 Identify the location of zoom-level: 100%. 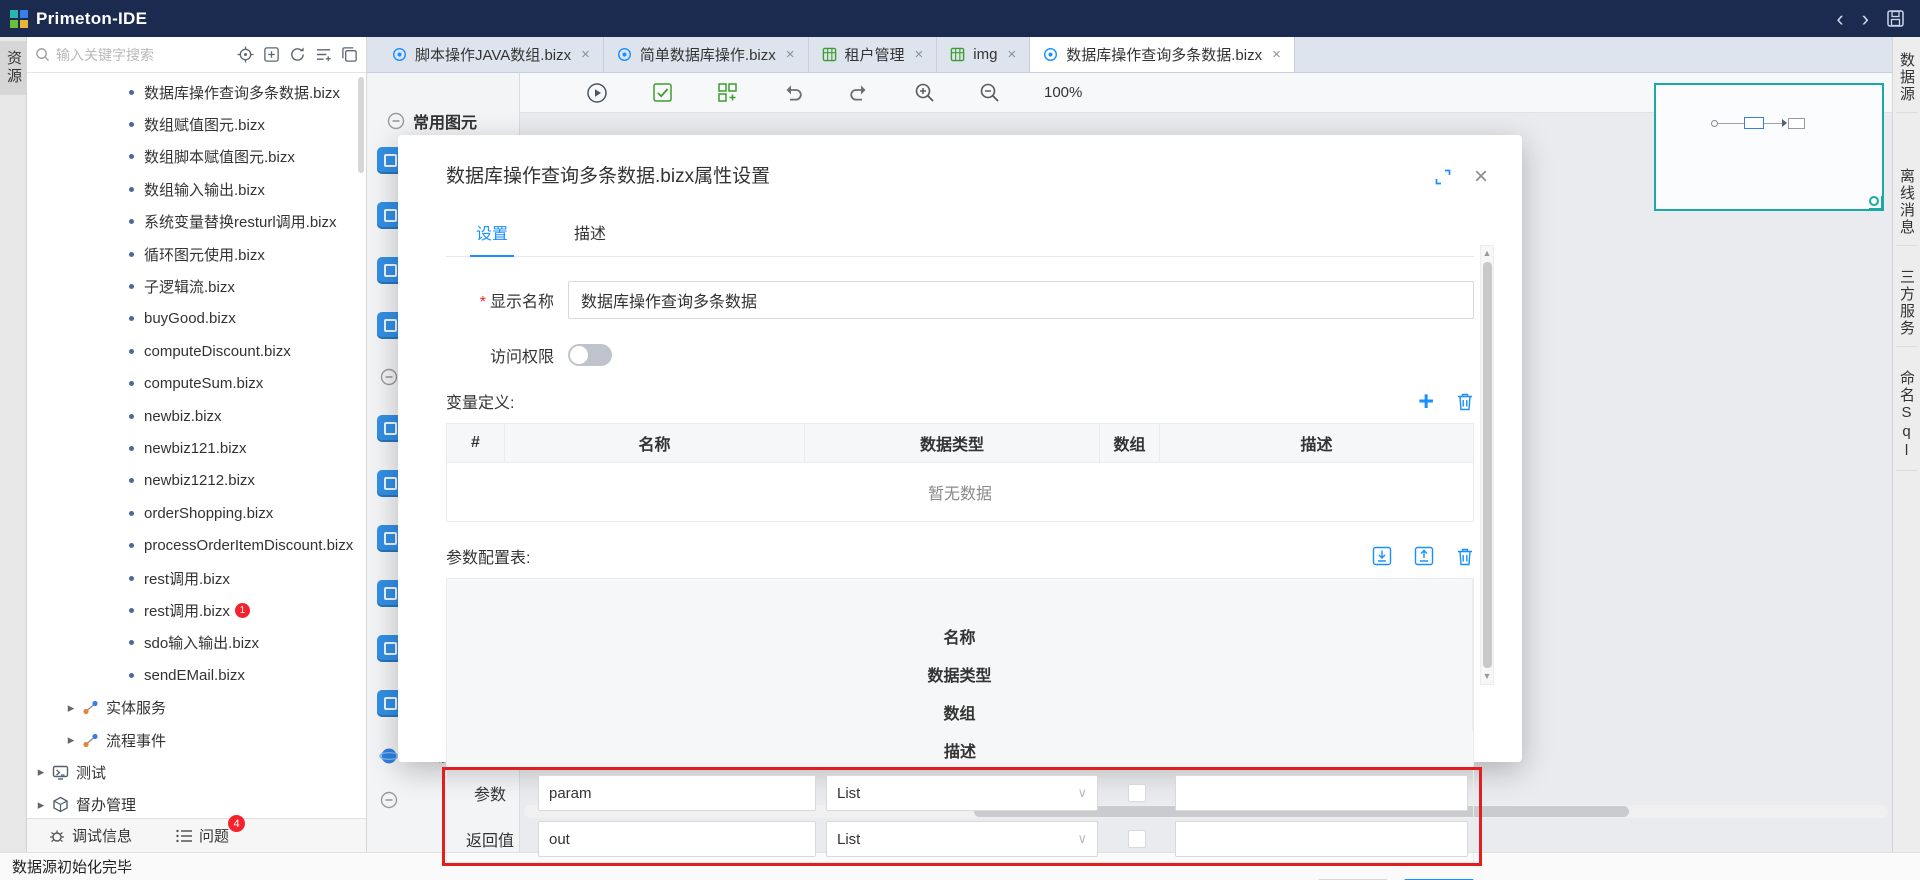
(1063, 92).